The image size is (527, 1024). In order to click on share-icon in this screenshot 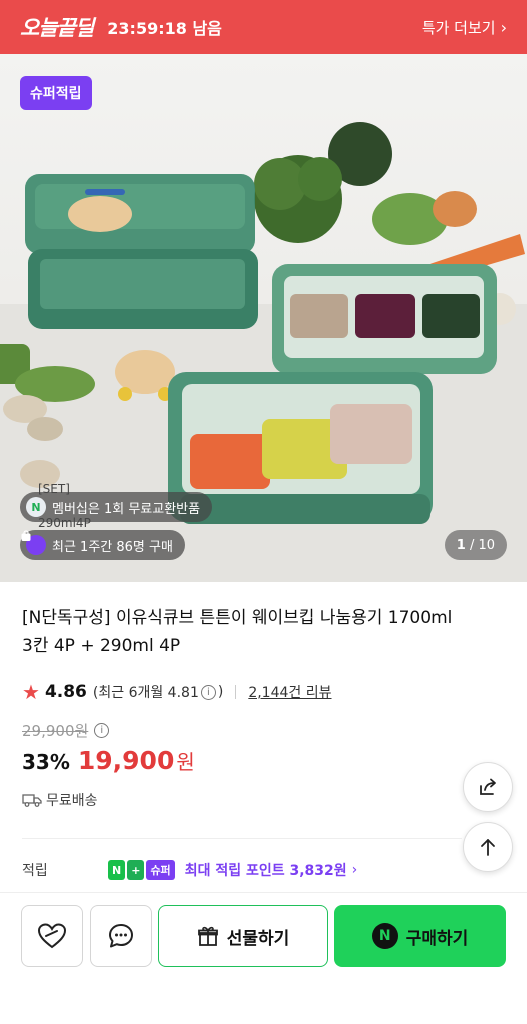, I will do `click(488, 786)`.